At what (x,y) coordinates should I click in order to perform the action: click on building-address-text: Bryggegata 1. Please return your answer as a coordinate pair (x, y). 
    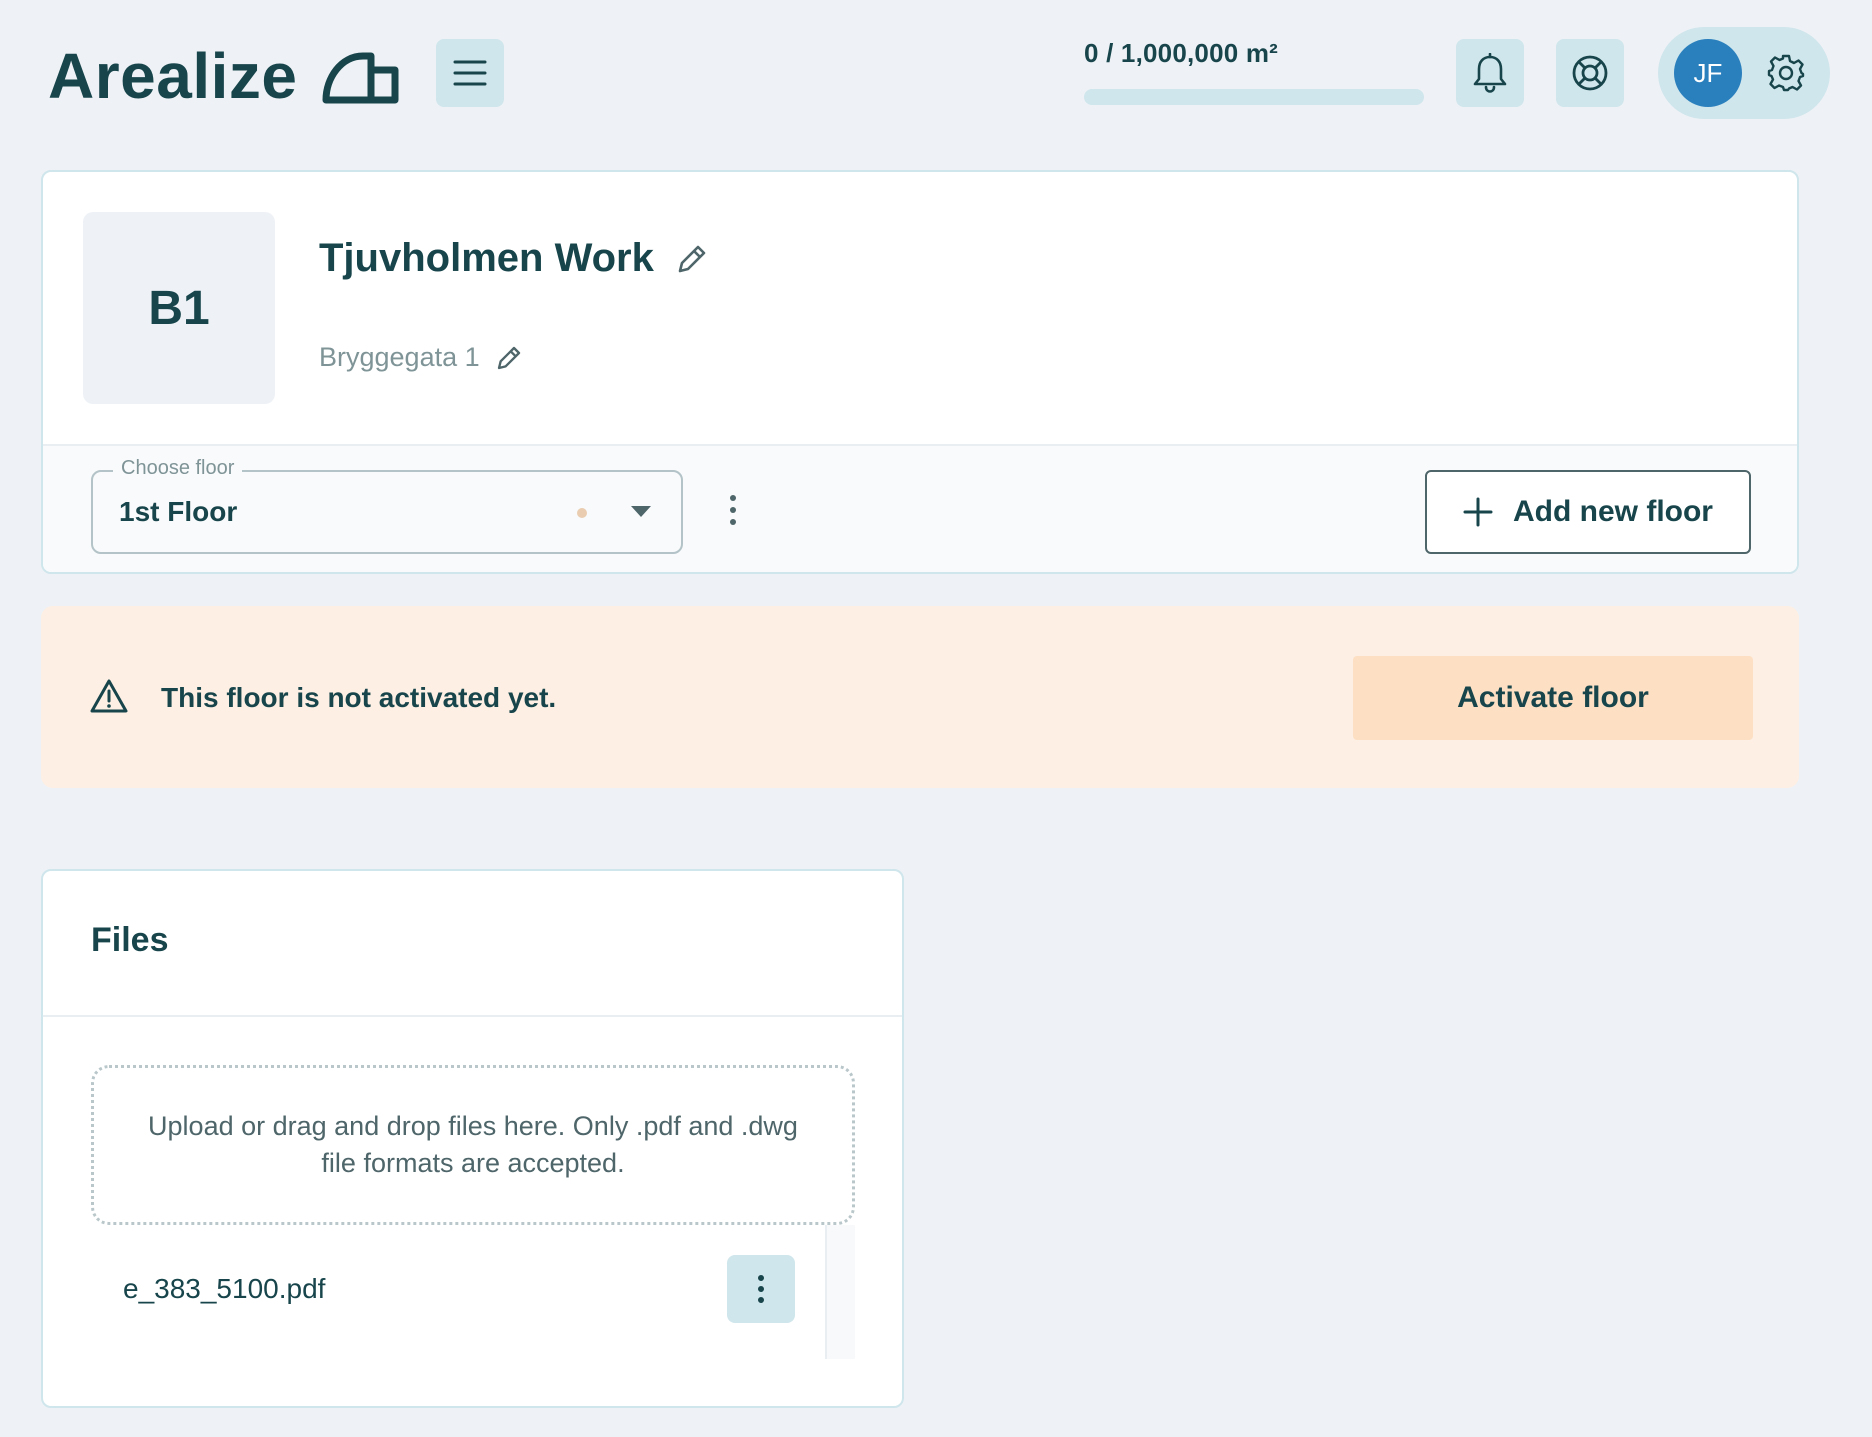
    Looking at the image, I should click on (399, 357).